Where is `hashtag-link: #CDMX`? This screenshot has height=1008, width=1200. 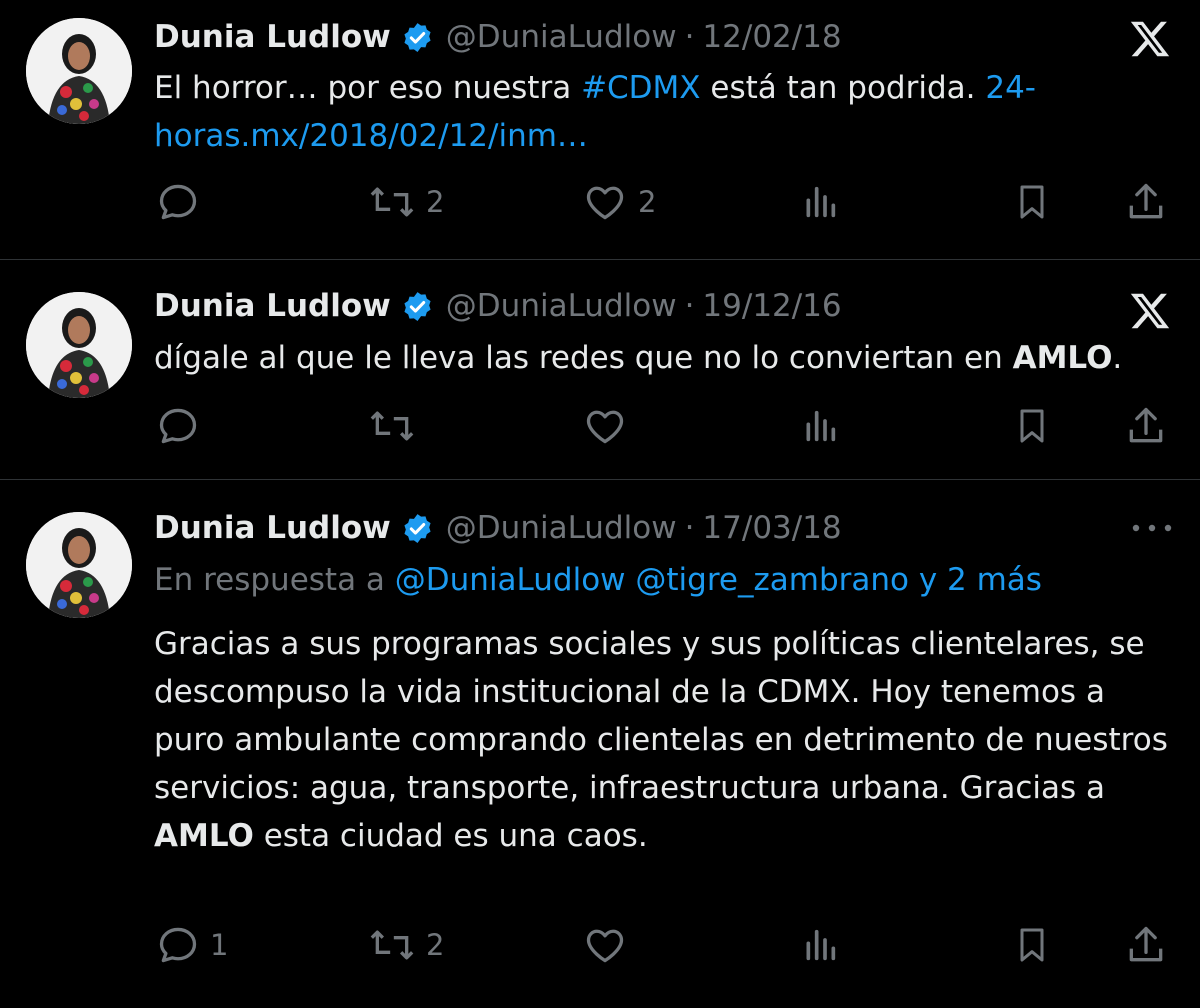 hashtag-link: #CDMX is located at coordinates (640, 88).